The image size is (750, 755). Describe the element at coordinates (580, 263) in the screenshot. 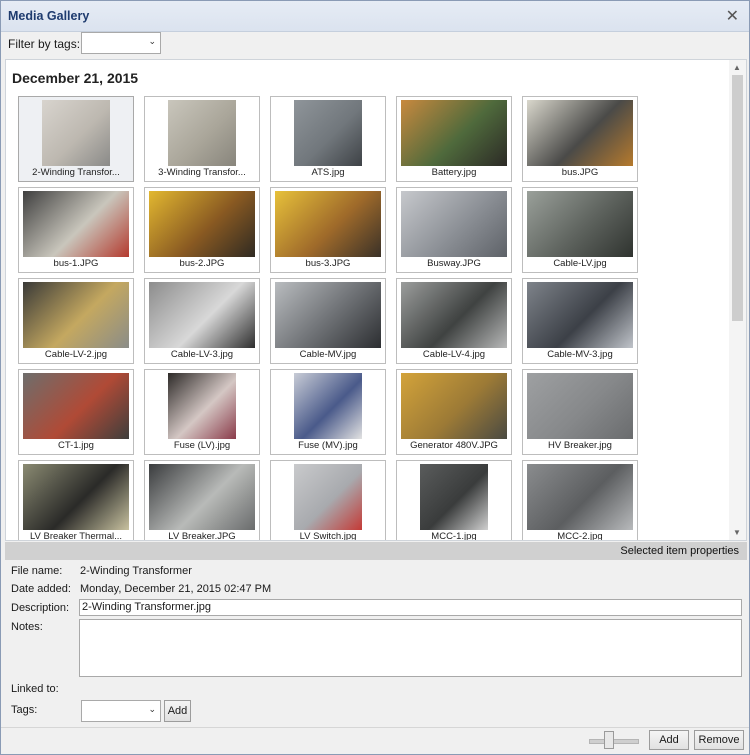

I see `thumbnail-caption: Cable-LV.jpg` at that location.